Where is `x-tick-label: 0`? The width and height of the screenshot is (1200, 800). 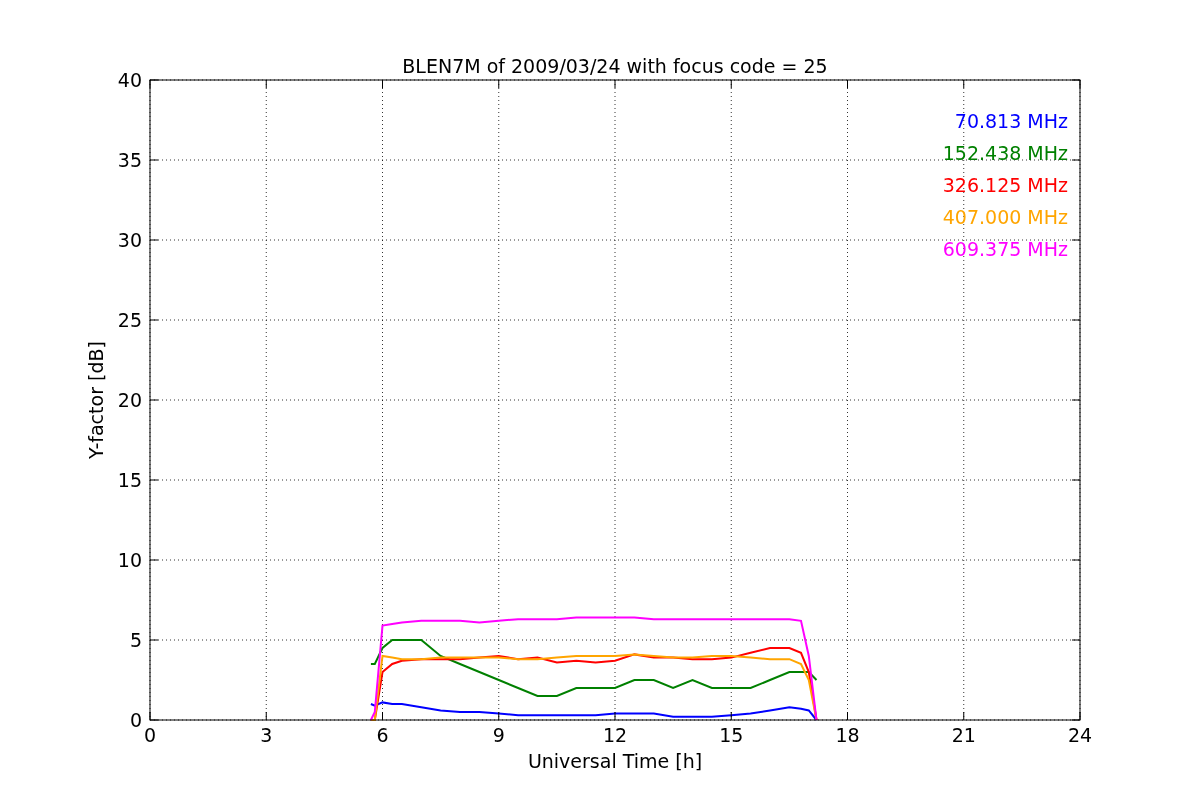 x-tick-label: 0 is located at coordinates (150, 735).